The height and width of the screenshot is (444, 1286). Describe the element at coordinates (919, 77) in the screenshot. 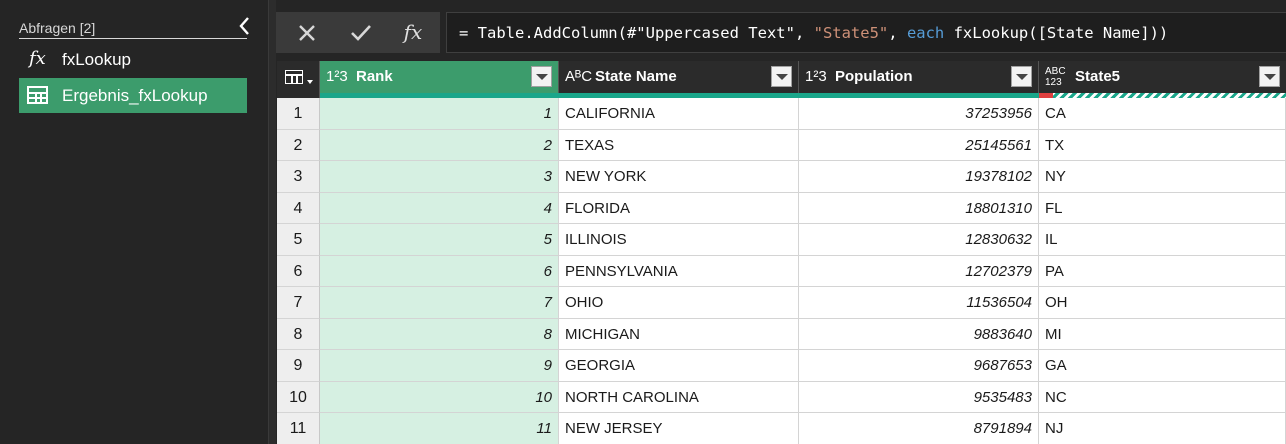

I see `column-header-population: 1²3 Population` at that location.